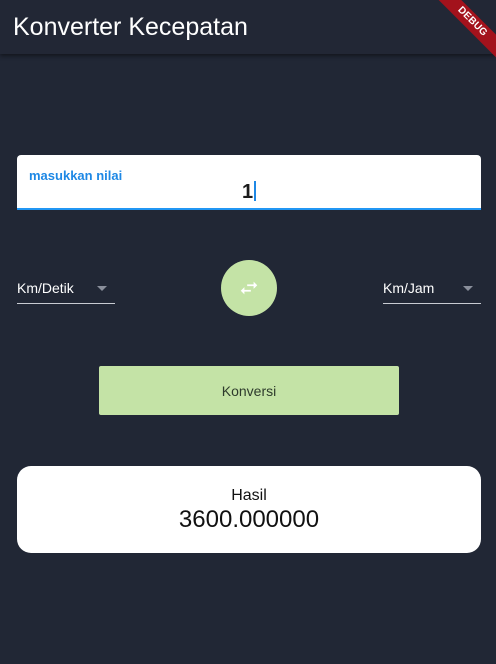 The width and height of the screenshot is (496, 664). Describe the element at coordinates (130, 27) in the screenshot. I see `page-title: Konverter Kecepatan` at that location.